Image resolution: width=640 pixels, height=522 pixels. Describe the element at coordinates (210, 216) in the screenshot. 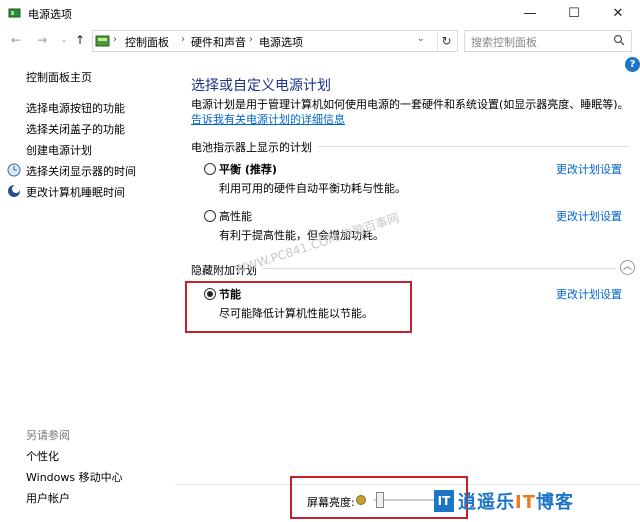

I see `plan-high-performance-radio` at that location.